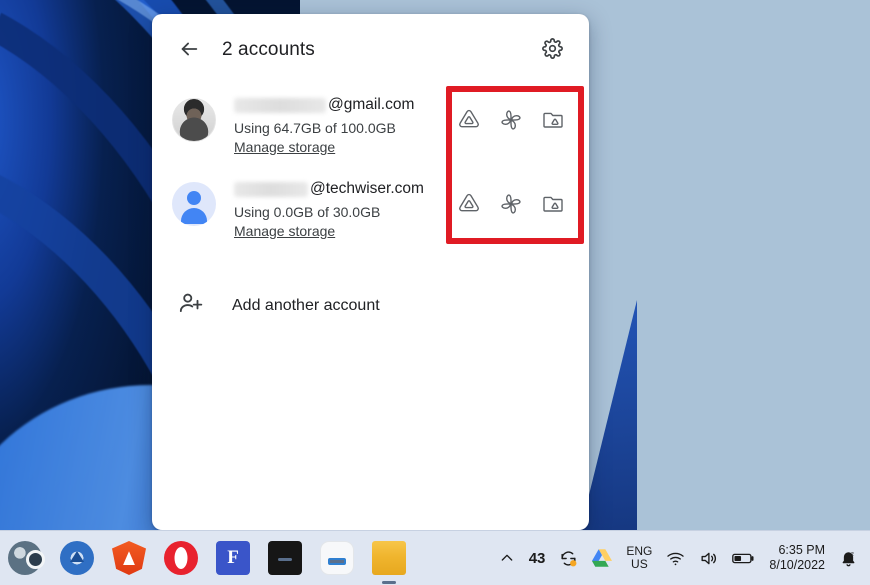 Image resolution: width=870 pixels, height=585 pixels. Describe the element at coordinates (268, 49) in the screenshot. I see `page-title: 2 accounts` at that location.